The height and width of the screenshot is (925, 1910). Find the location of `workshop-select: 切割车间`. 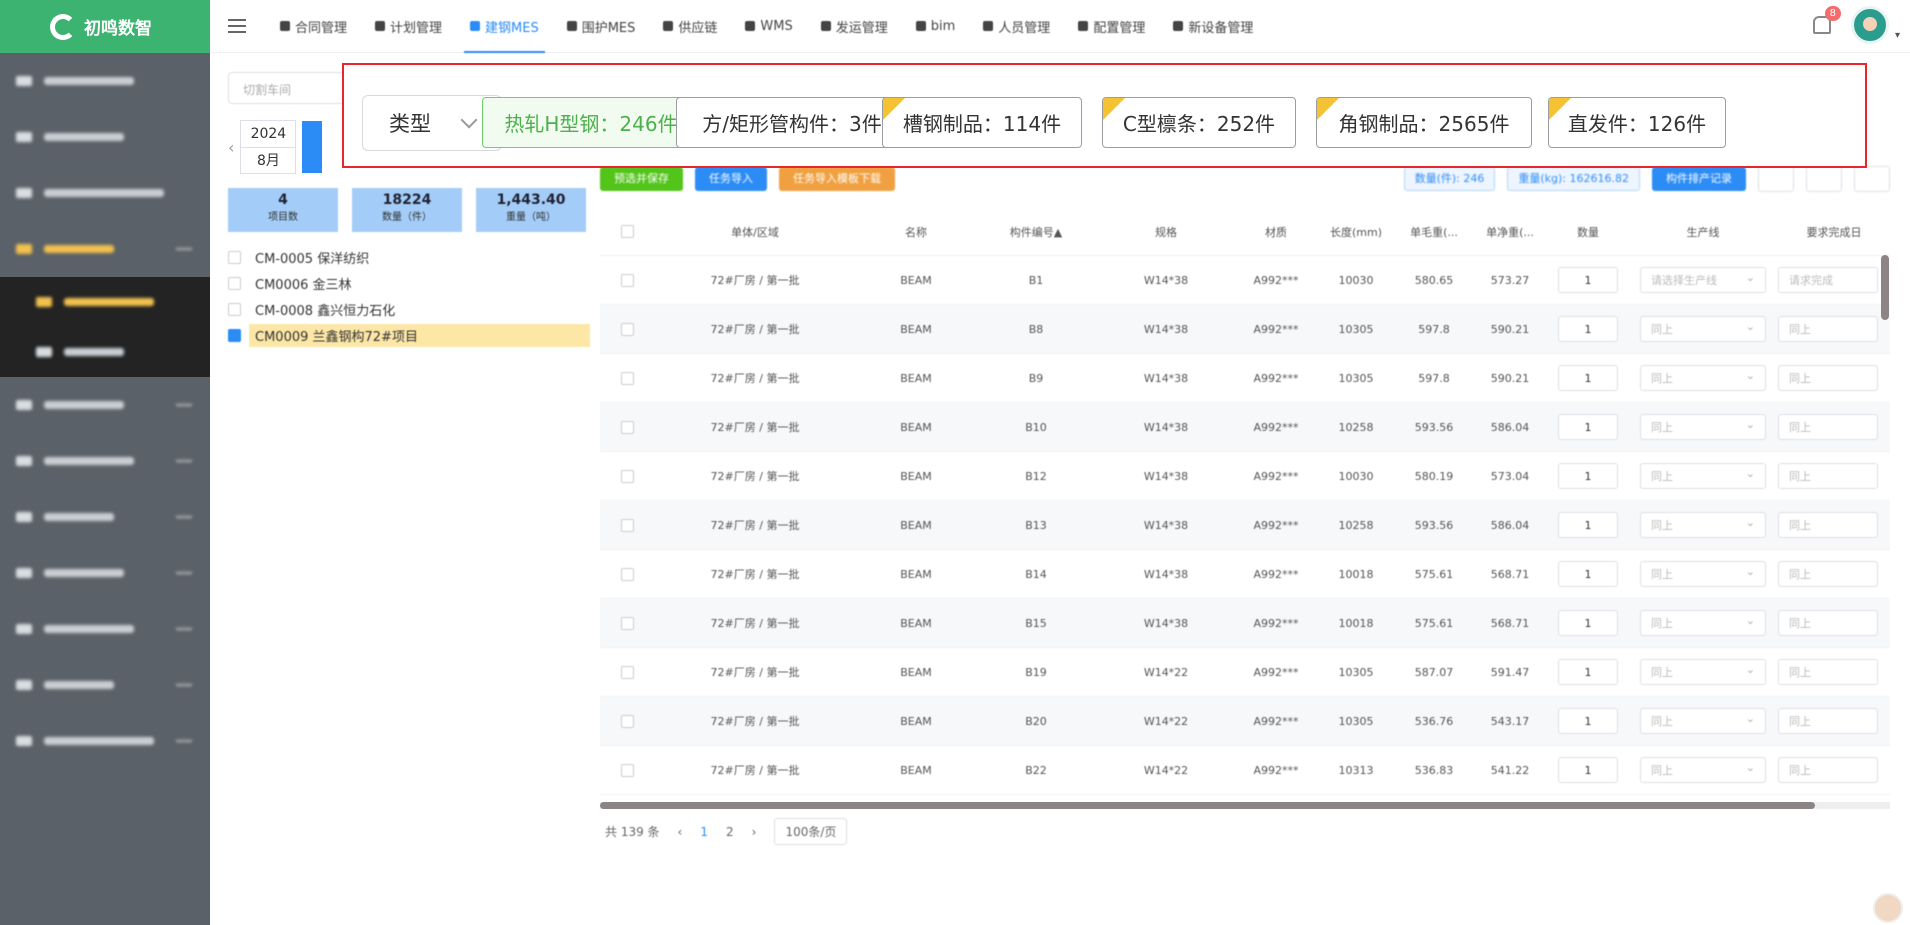

workshop-select: 切割车间 is located at coordinates (288, 88).